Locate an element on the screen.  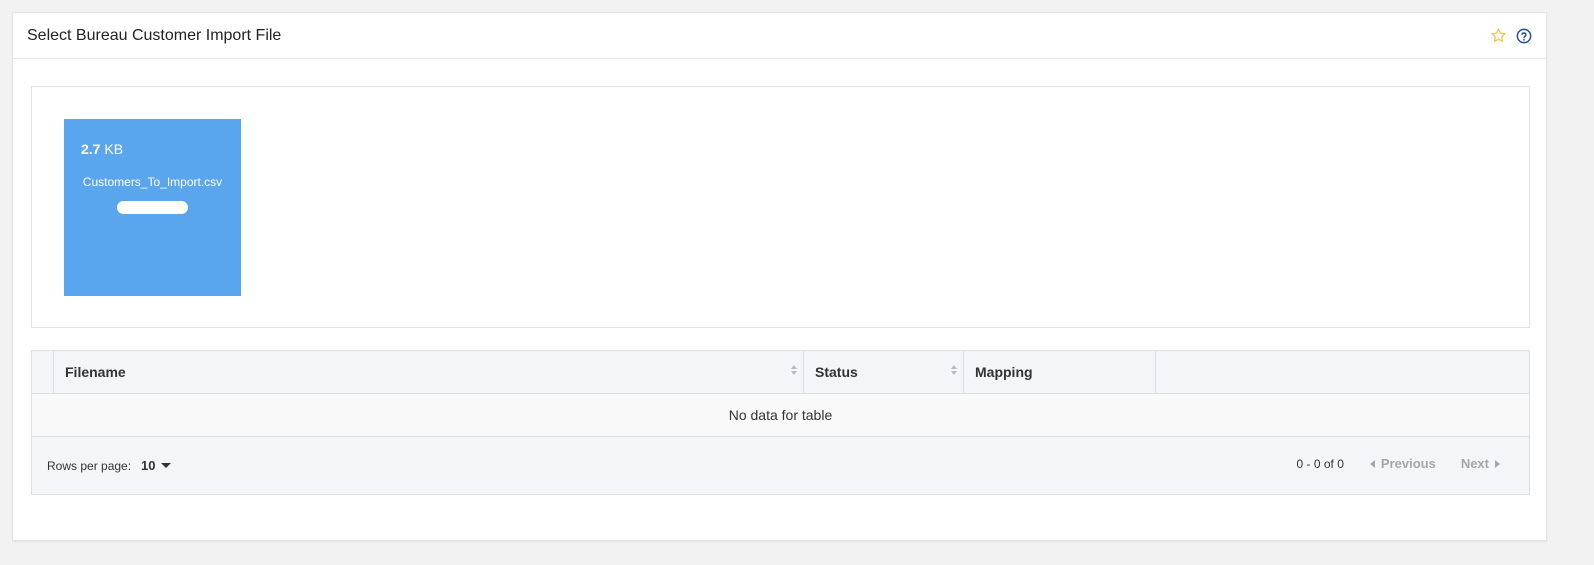
next-page-button: Next is located at coordinates (1480, 463).